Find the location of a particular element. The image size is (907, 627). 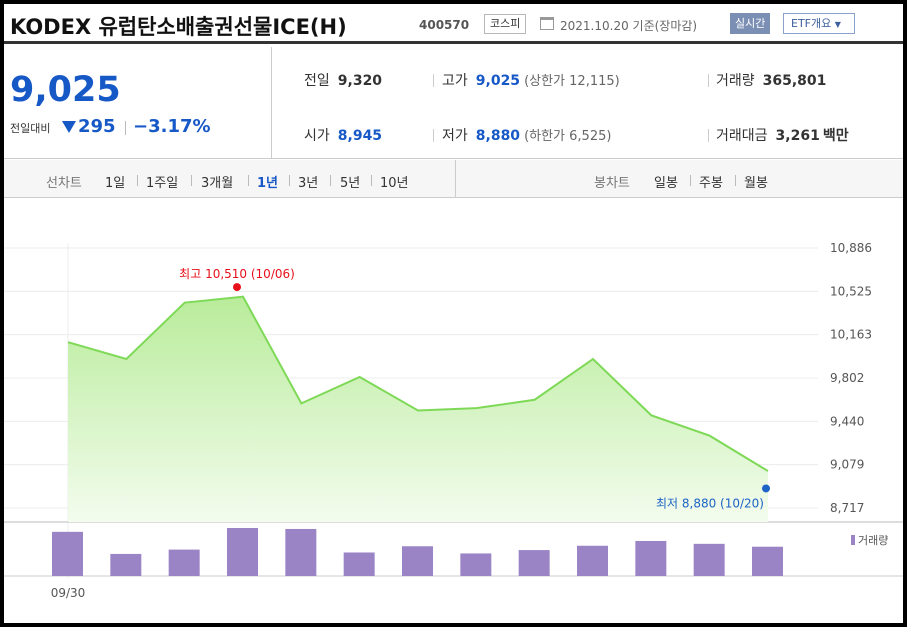

tab-weekly: 주봉 is located at coordinates (711, 181).